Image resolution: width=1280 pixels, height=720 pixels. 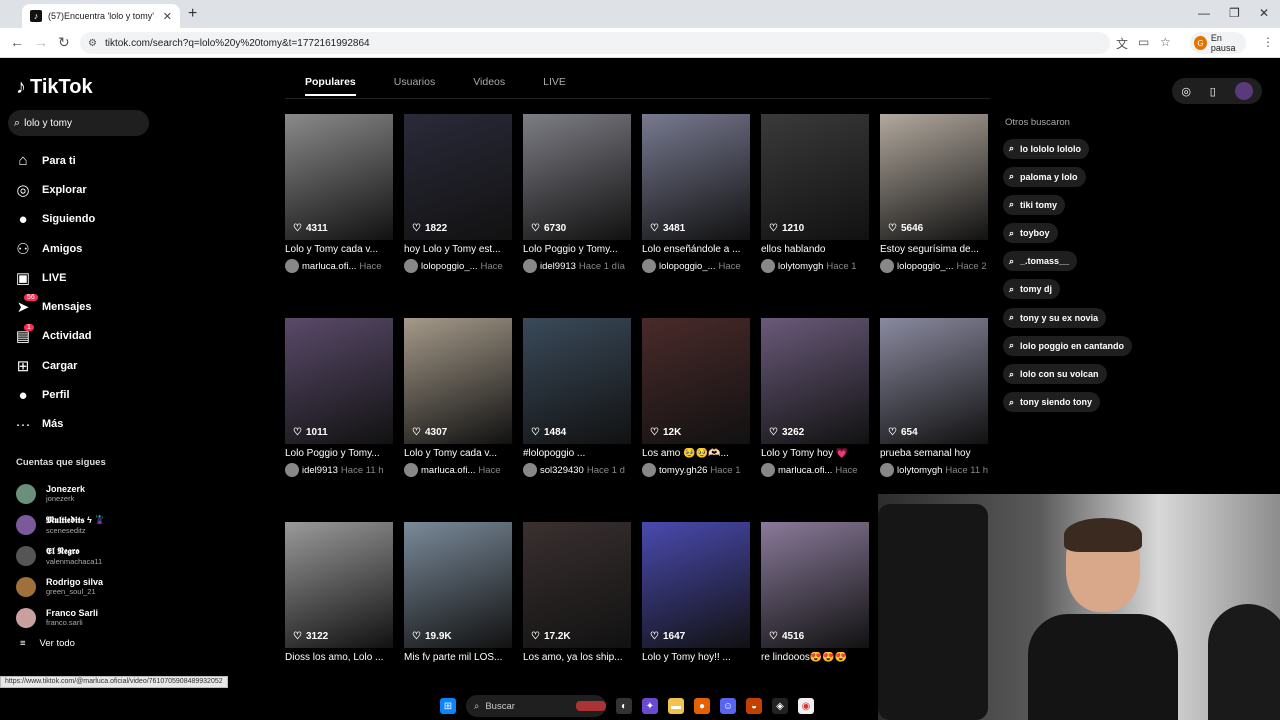 I want to click on video-card: ♡ 12K Los amo 🥹🥹🫶🏻... tomyy.gh26 Hace 1, so click(x=696, y=397).